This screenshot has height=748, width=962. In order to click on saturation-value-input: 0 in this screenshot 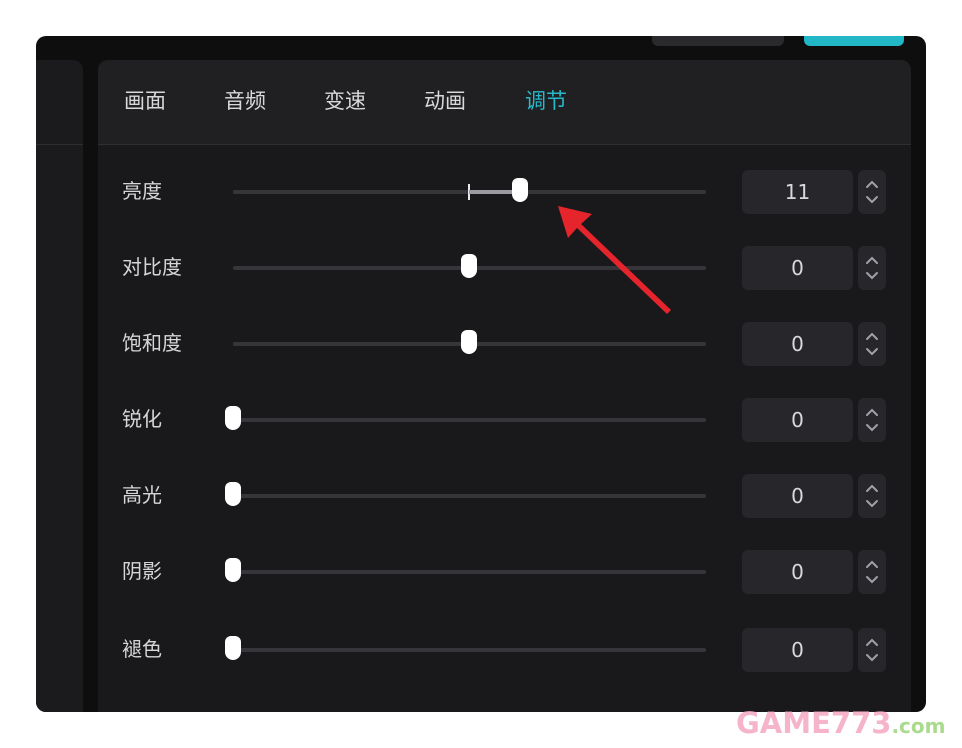, I will do `click(797, 344)`.